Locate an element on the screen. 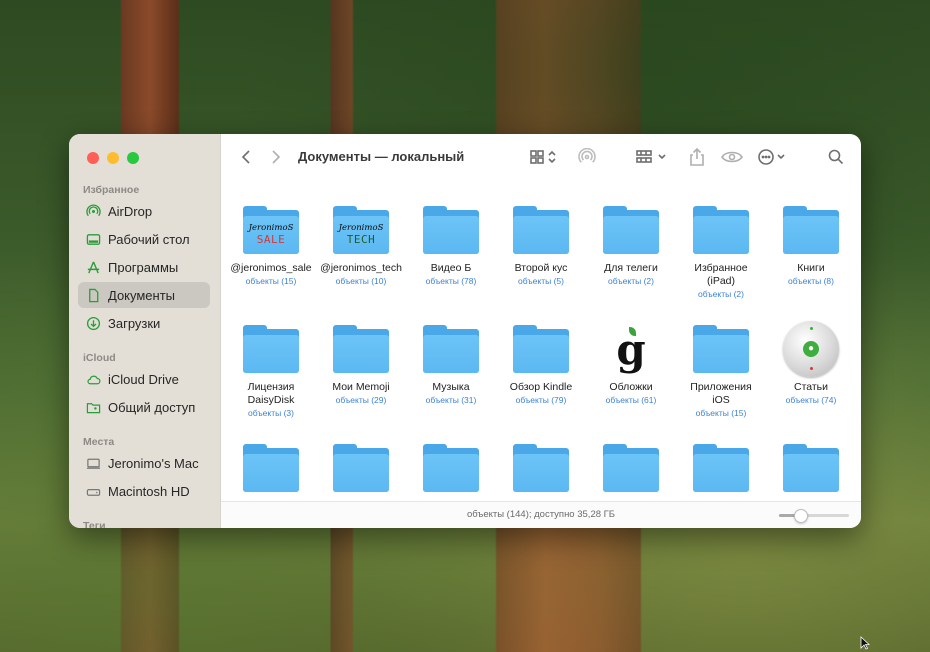 Image resolution: width=930 pixels, height=652 pixels. cloud-icon is located at coordinates (93, 379).